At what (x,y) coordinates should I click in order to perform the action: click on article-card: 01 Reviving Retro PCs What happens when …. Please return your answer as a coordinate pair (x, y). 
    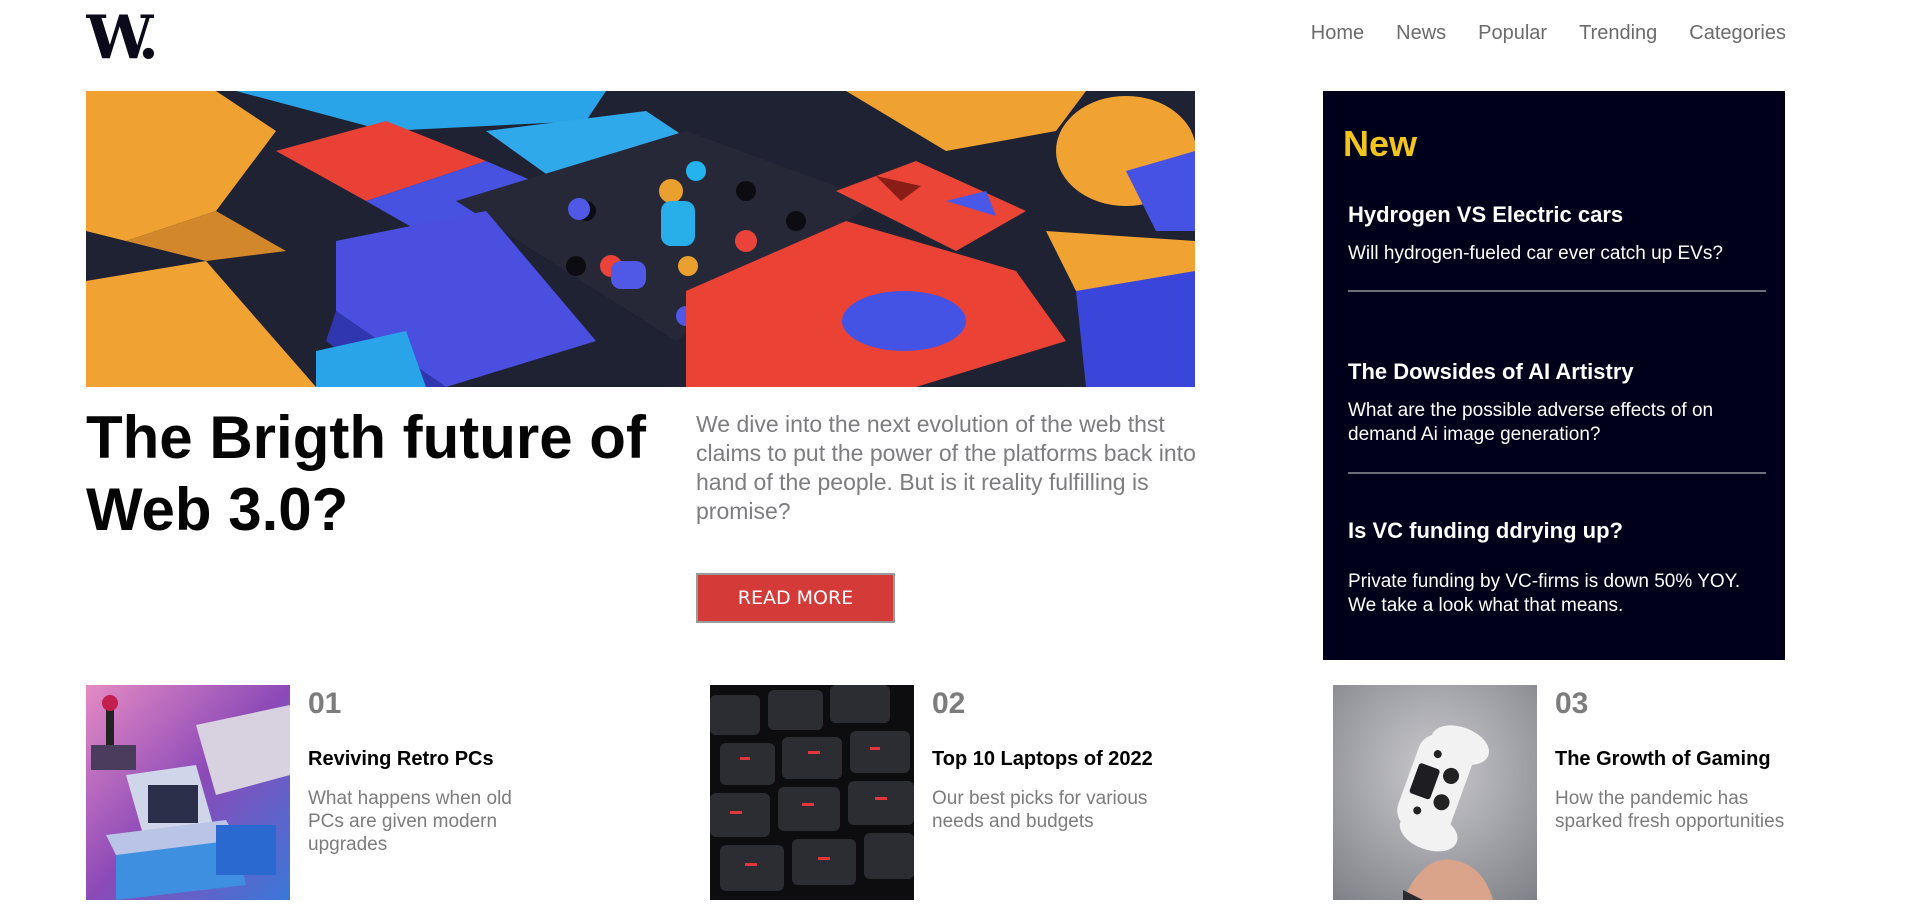
    Looking at the image, I should click on (326, 792).